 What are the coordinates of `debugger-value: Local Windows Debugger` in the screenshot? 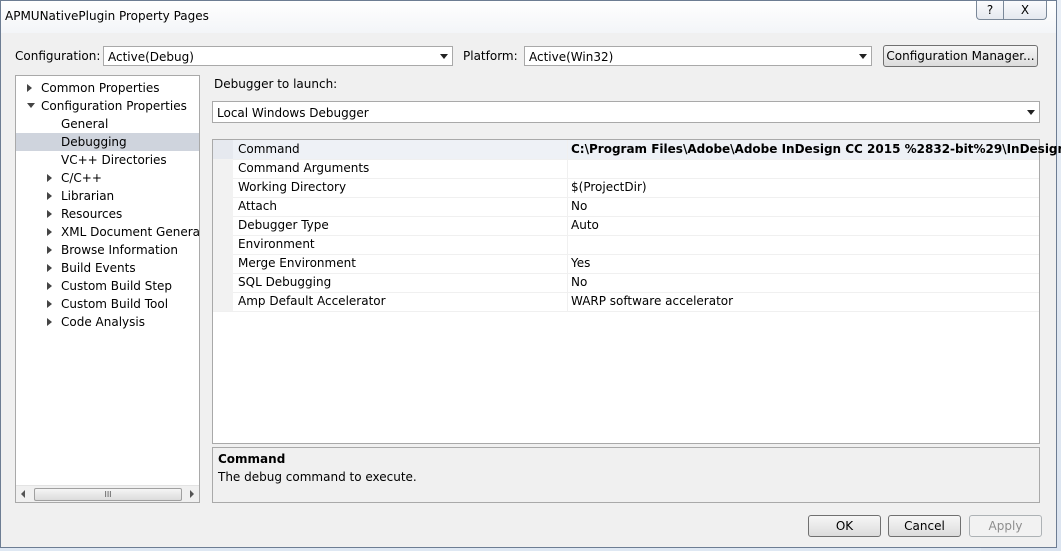 It's located at (293, 113).